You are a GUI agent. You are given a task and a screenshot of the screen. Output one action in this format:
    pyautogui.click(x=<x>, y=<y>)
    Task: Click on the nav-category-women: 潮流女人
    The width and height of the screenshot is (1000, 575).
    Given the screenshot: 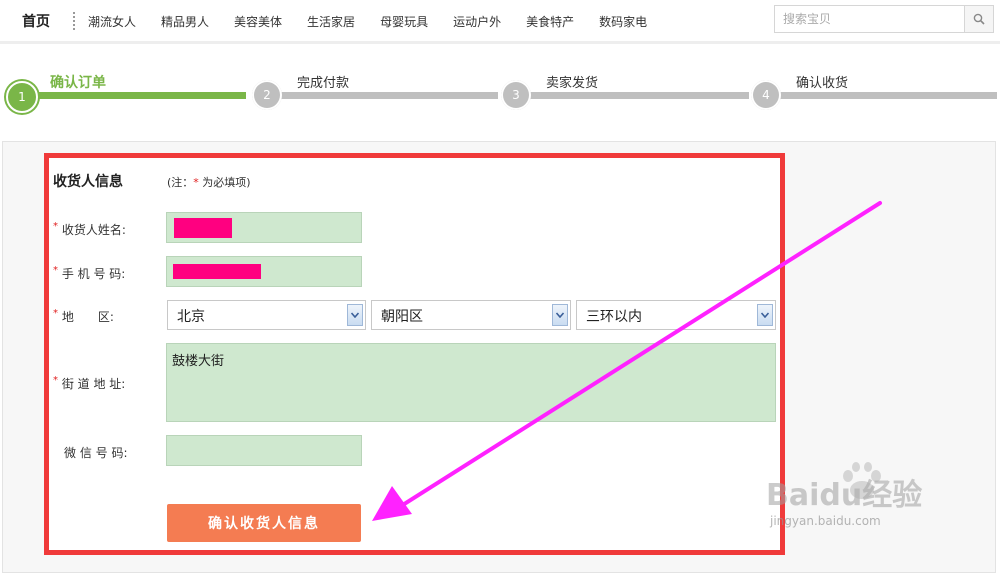 What is the action you would take?
    pyautogui.click(x=112, y=21)
    